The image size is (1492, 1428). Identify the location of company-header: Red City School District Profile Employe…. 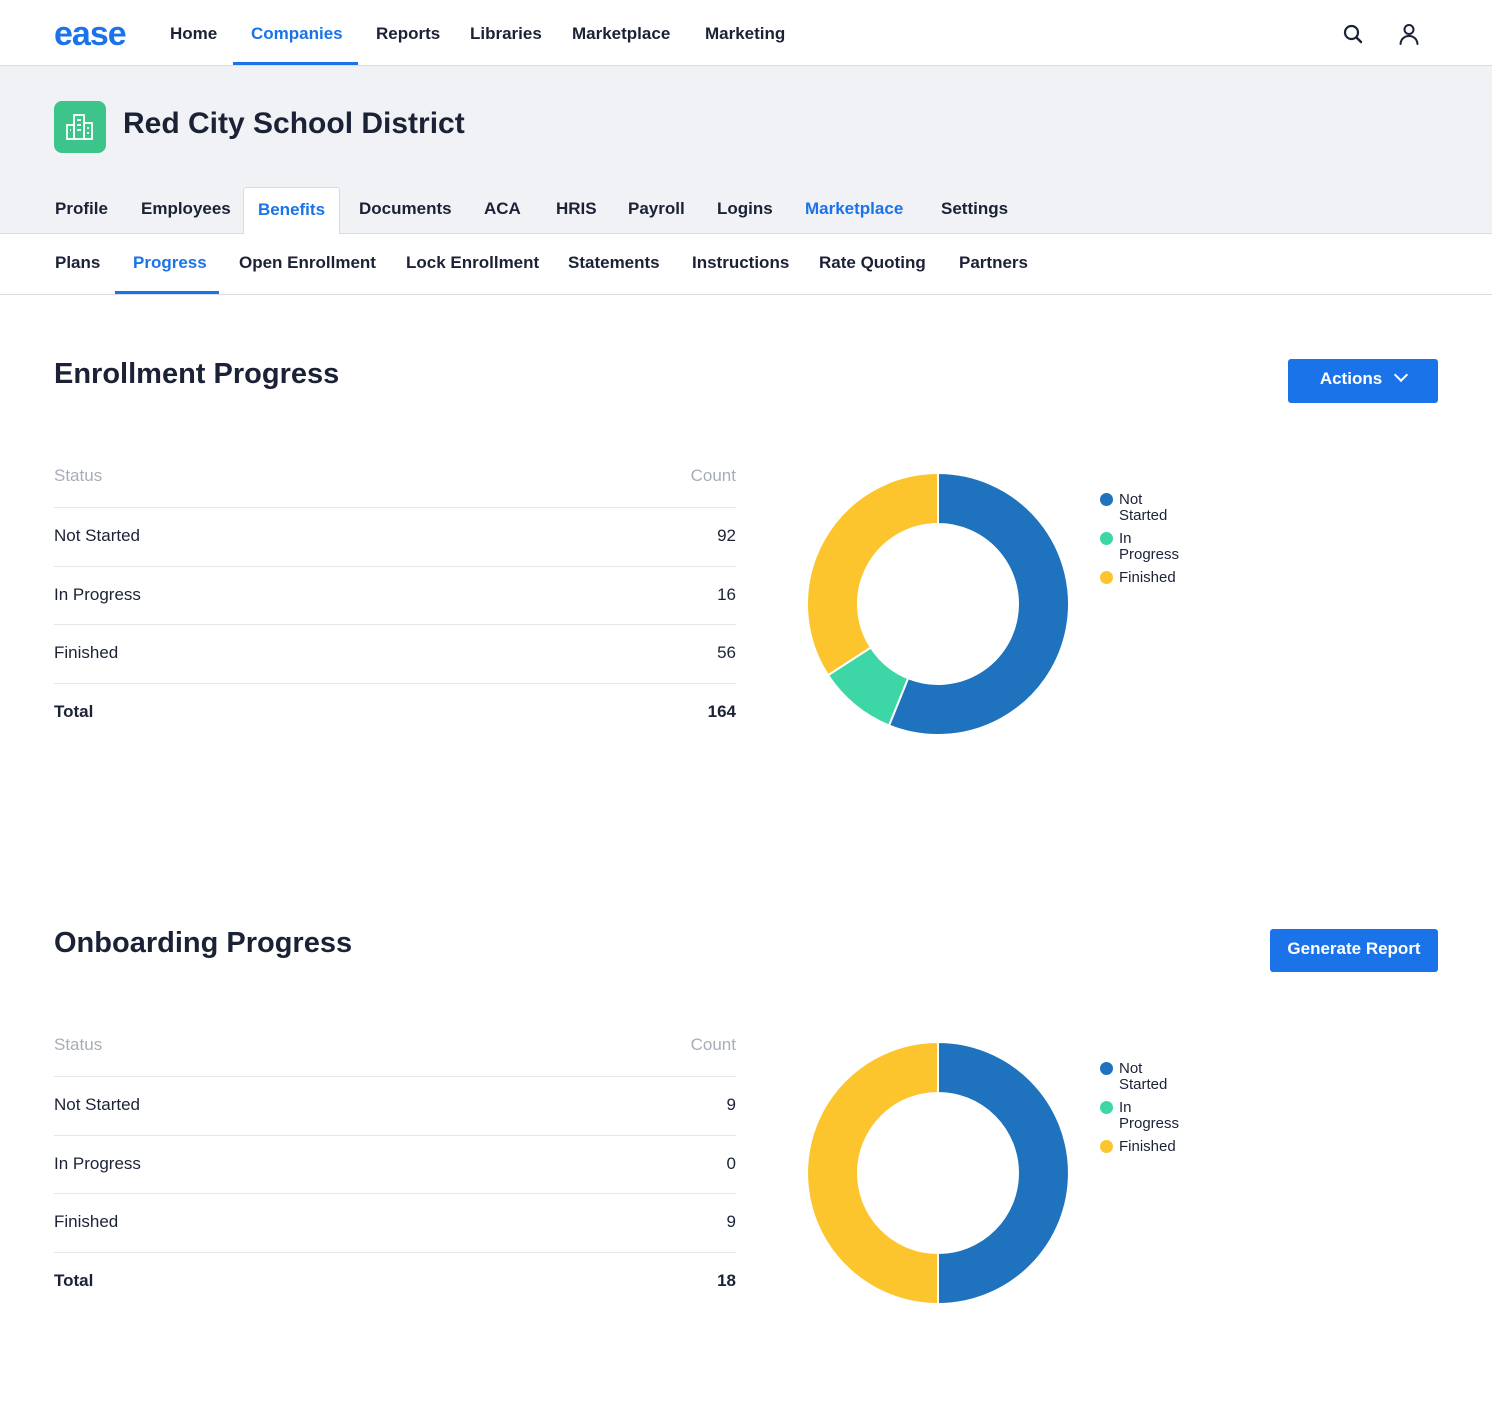
(746, 150).